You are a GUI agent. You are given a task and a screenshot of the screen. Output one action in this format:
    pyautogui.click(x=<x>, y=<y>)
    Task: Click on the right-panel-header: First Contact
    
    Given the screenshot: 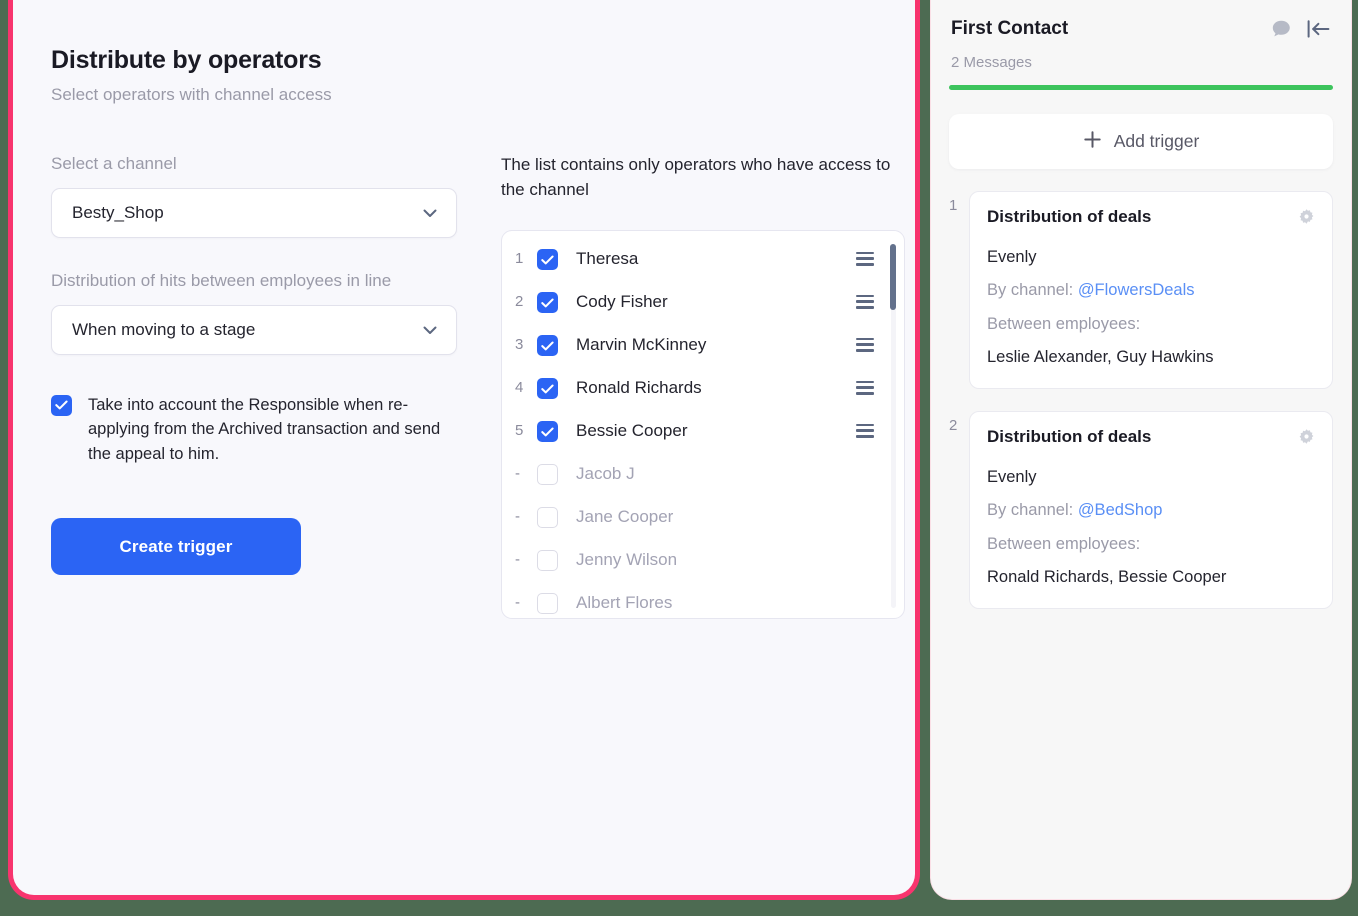 What is the action you would take?
    pyautogui.click(x=1141, y=30)
    